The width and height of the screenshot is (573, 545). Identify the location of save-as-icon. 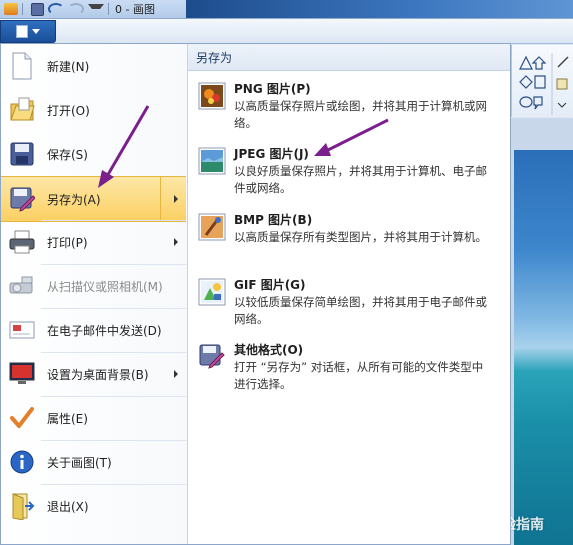
(22, 199).